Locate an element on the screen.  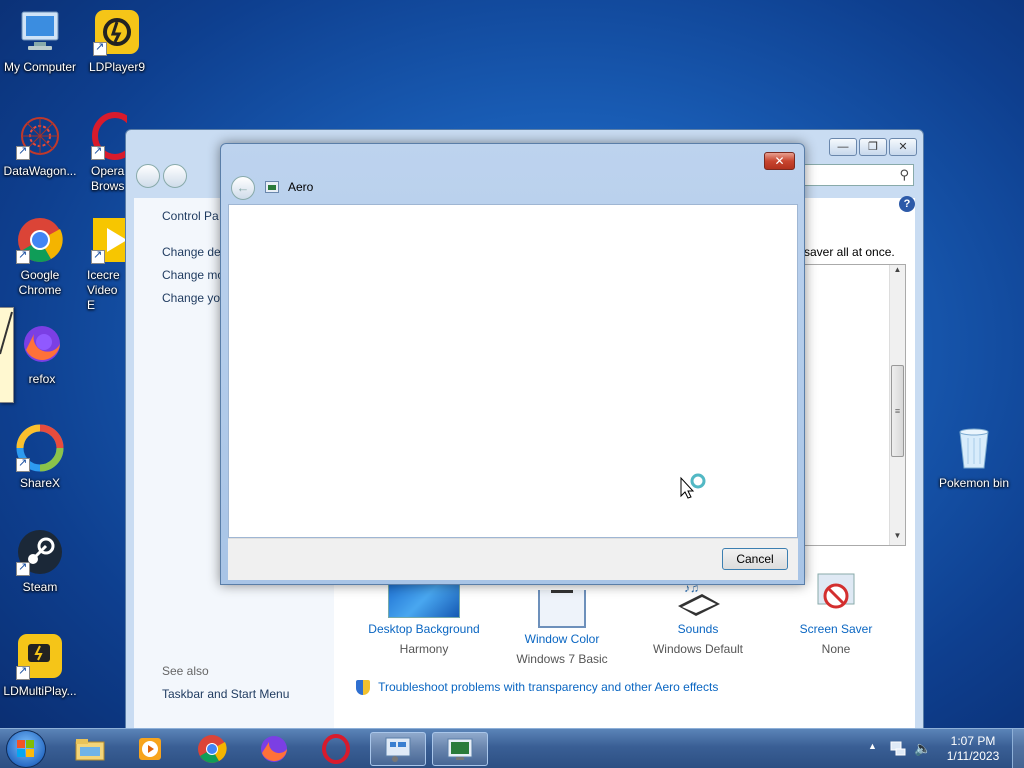
maximize-button: ❐ is located at coordinates (873, 147).